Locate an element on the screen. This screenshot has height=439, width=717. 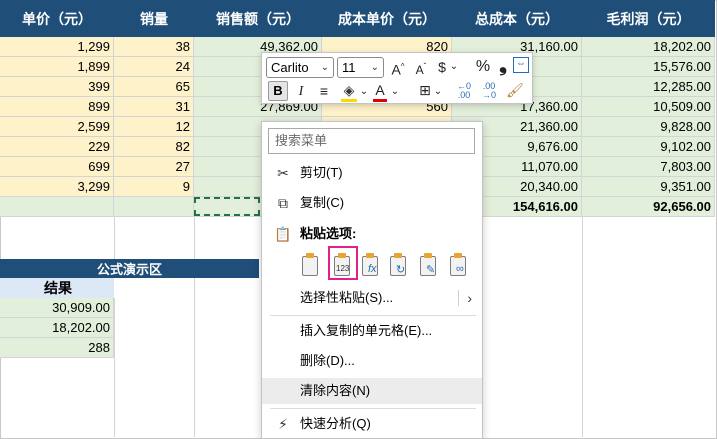
menu-item-cut: ✂ 剪切(T) is located at coordinates (372, 173).